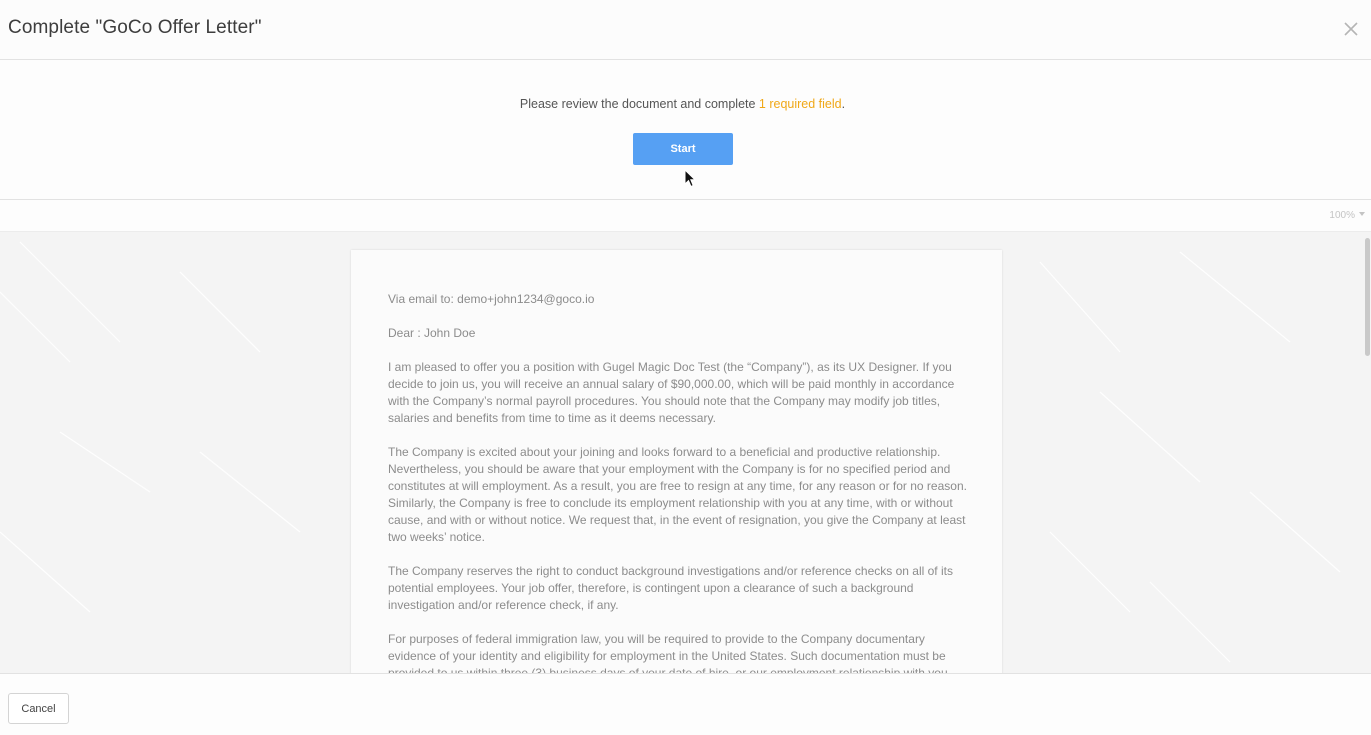  Describe the element at coordinates (1368, 452) in the screenshot. I see `viewer-scrollbar` at that location.